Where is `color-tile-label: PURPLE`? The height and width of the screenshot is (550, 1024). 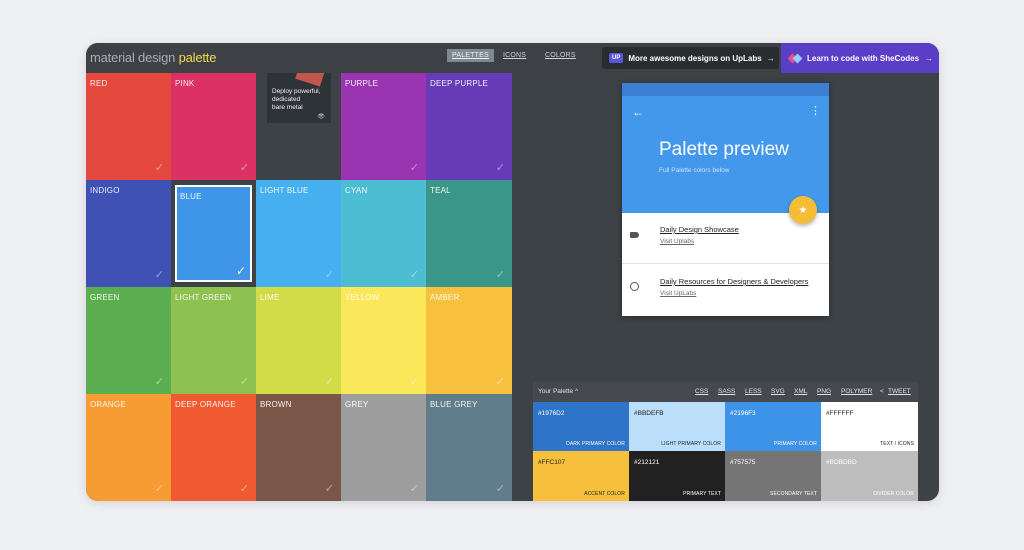
color-tile-label: PURPLE is located at coordinates (362, 83).